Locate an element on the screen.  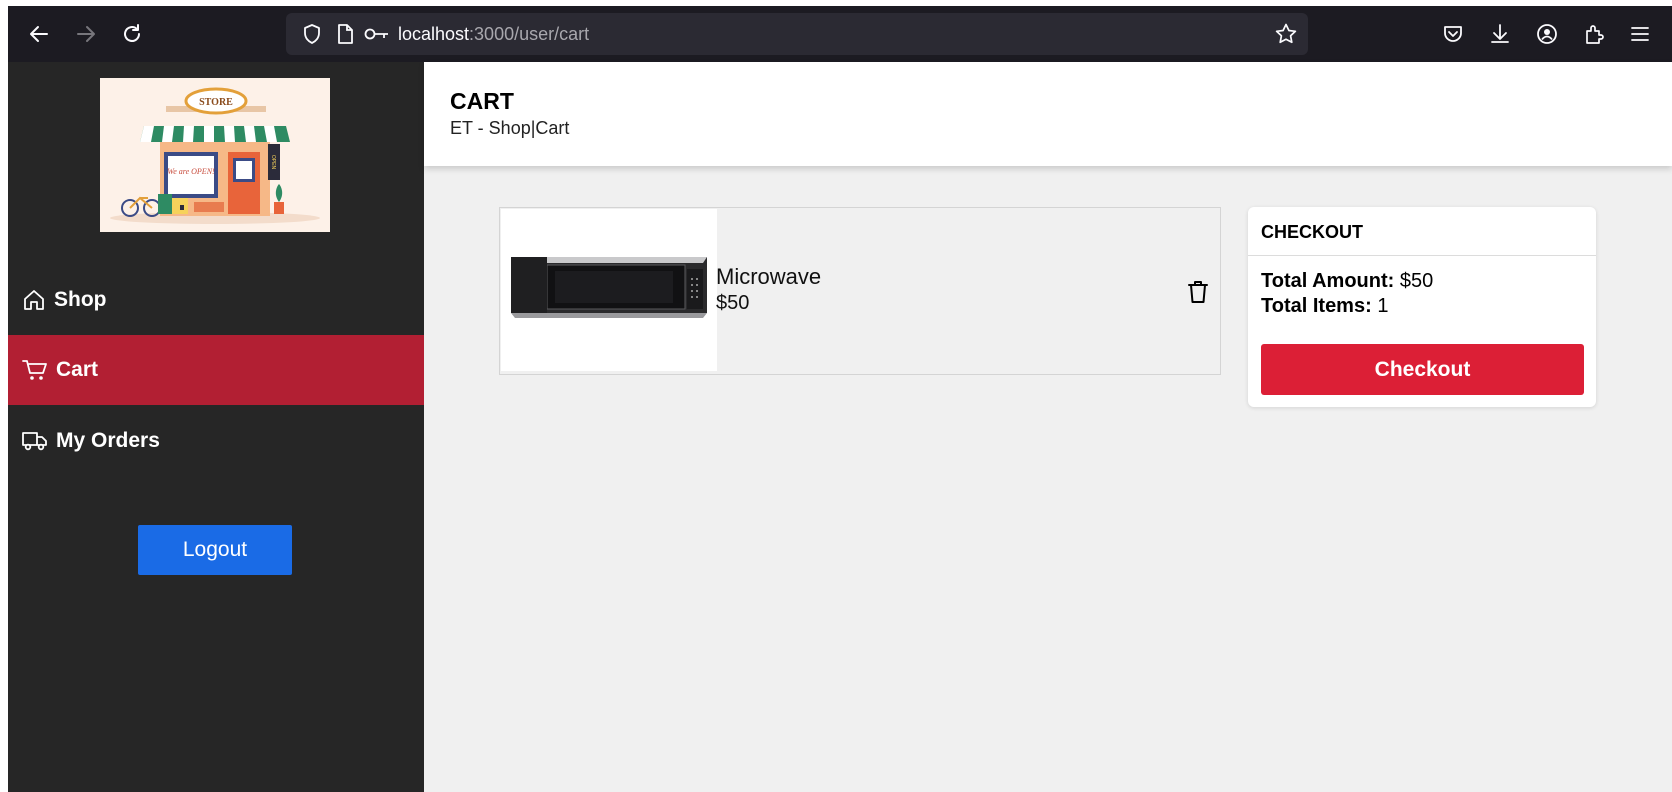
remove-item-button is located at coordinates (1198, 292).